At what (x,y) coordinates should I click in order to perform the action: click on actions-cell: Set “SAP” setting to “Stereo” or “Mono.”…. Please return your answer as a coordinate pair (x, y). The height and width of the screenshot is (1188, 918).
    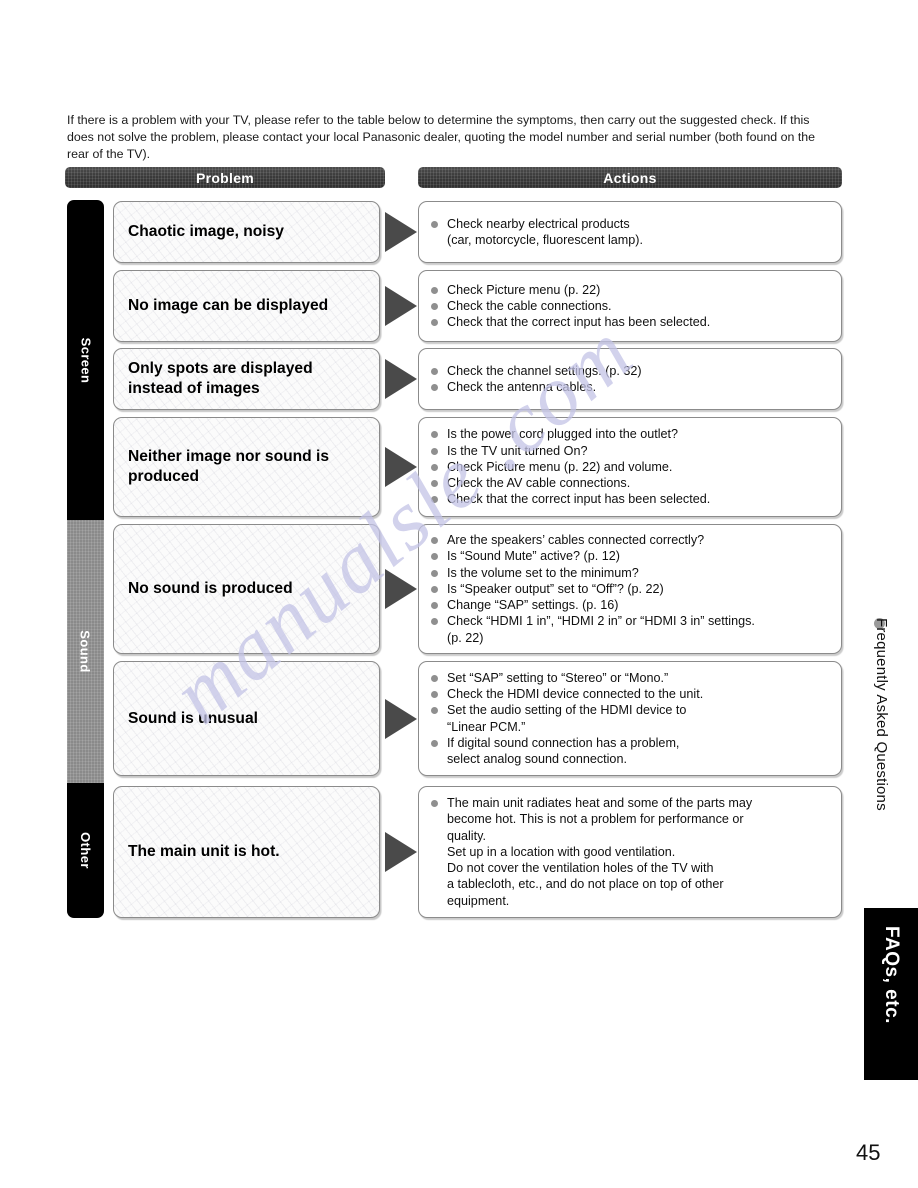
    Looking at the image, I should click on (630, 718).